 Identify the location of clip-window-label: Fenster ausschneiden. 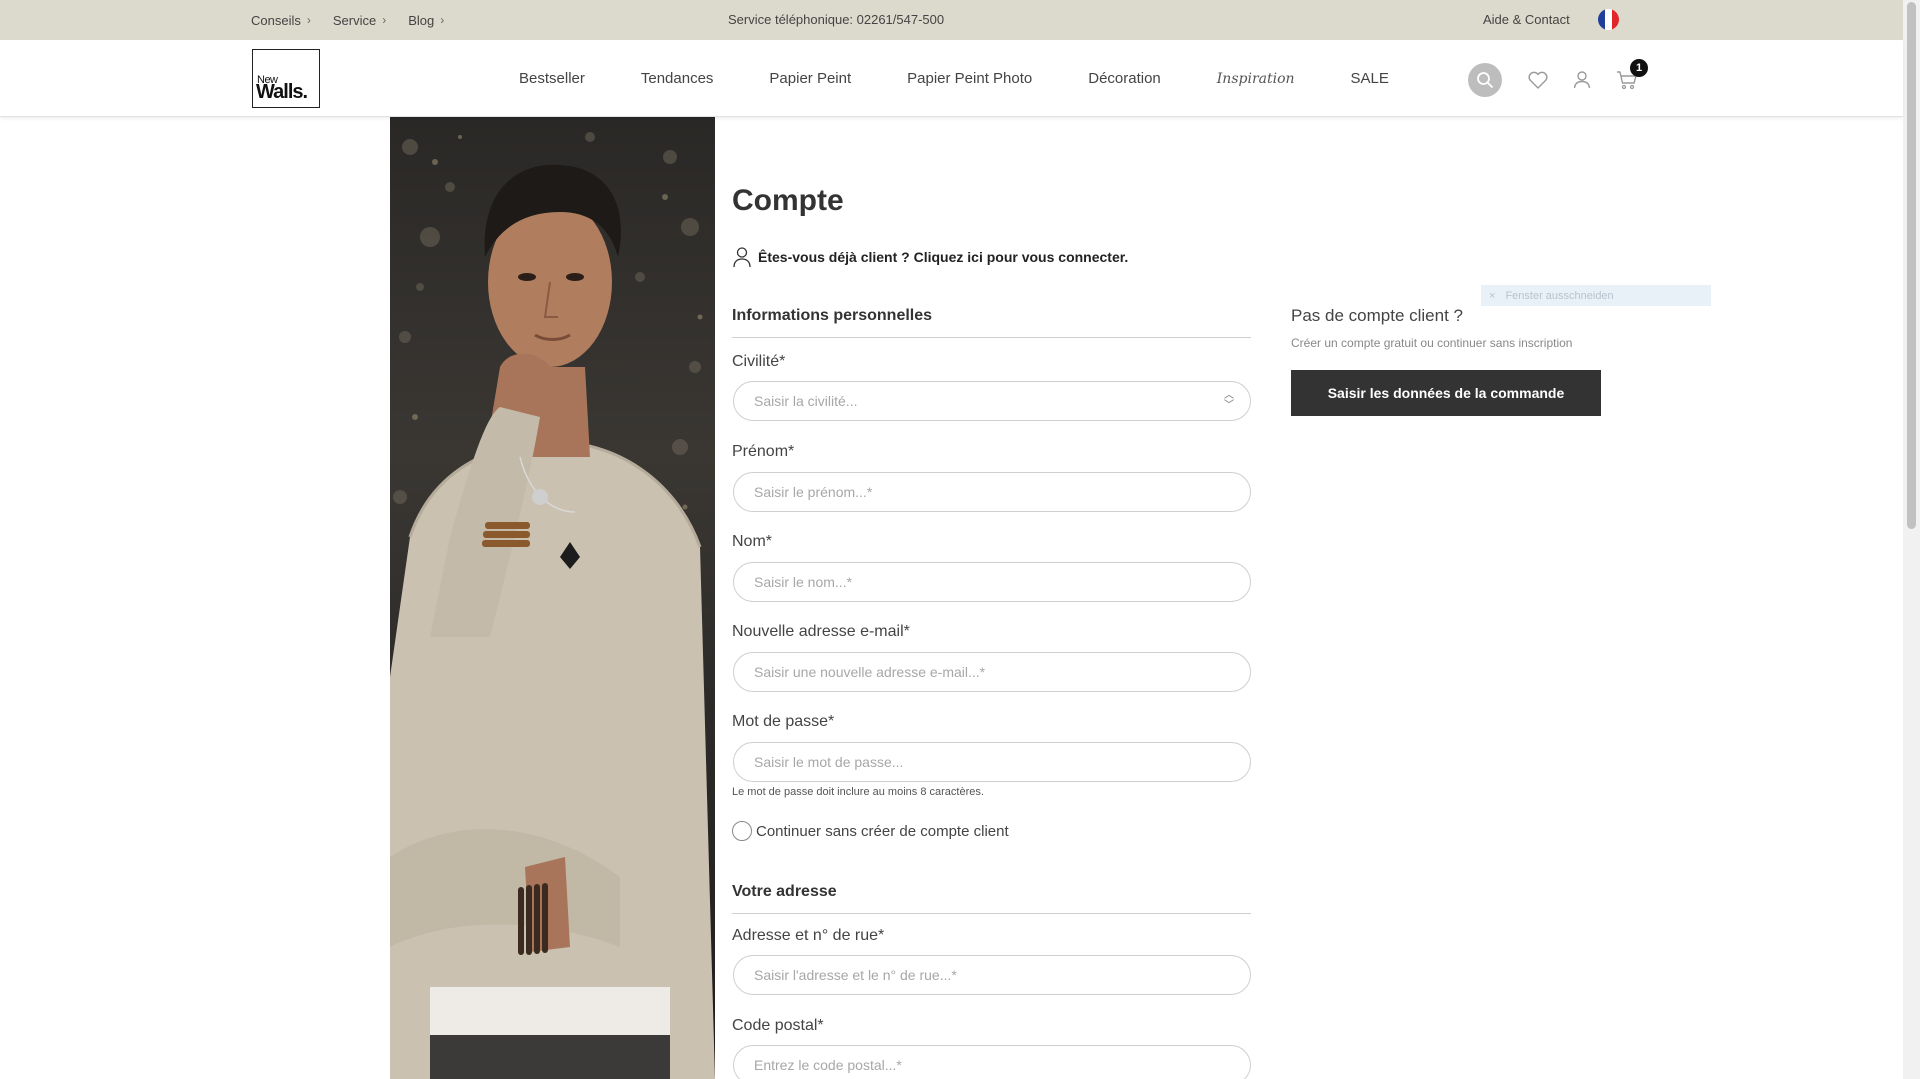
(1559, 295).